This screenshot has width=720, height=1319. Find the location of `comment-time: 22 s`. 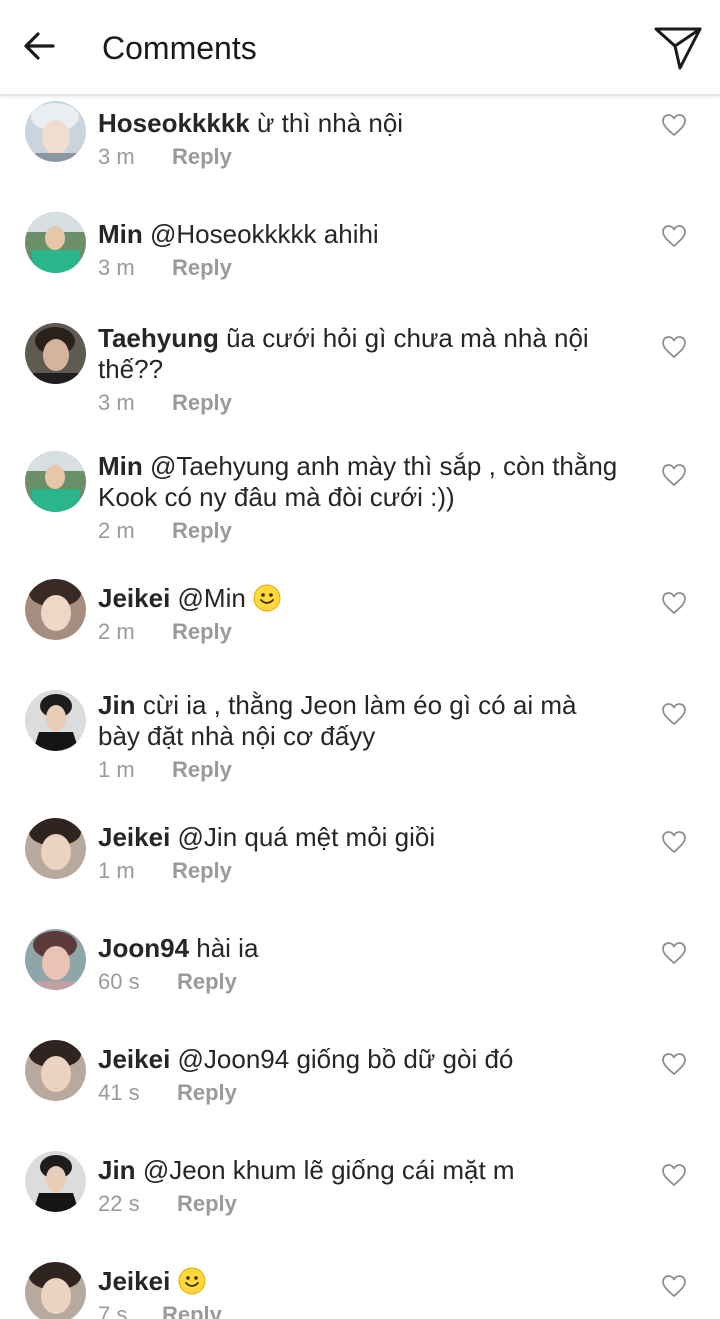

comment-time: 22 s is located at coordinates (119, 1203).